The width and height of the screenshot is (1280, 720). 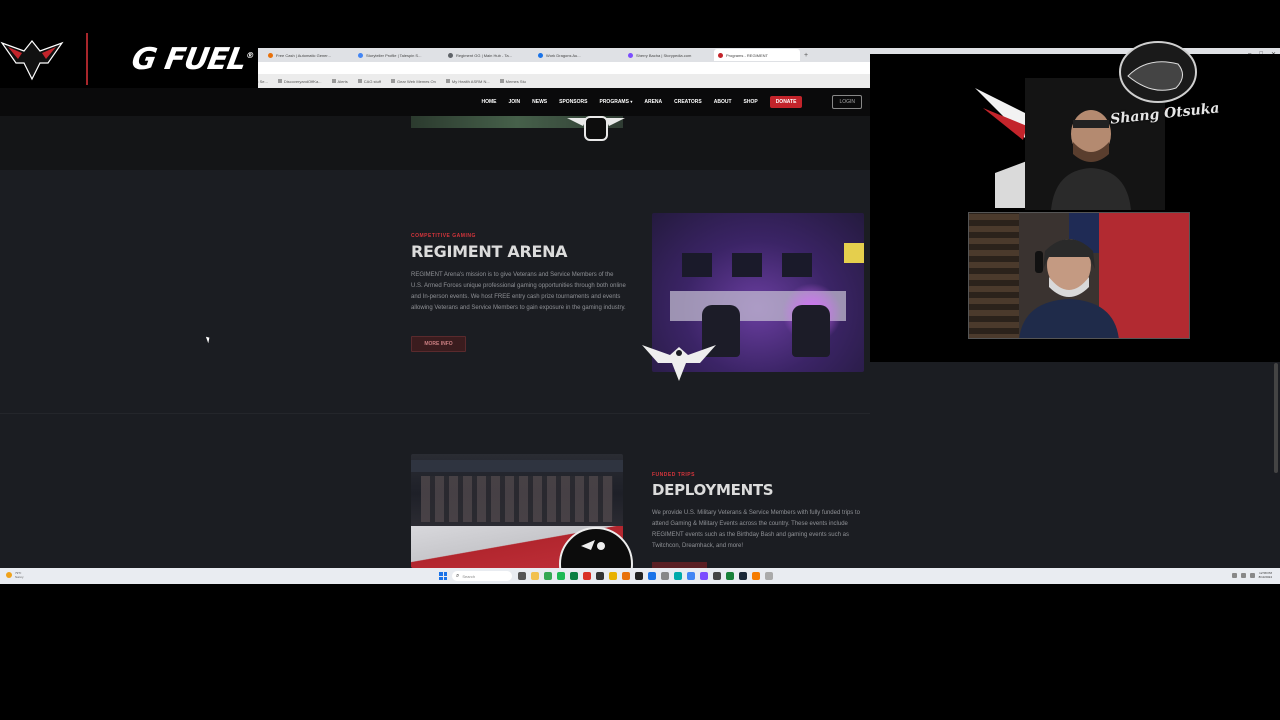 I want to click on clock: 12:58 PM 8/13/2024, so click(x=1265, y=575).